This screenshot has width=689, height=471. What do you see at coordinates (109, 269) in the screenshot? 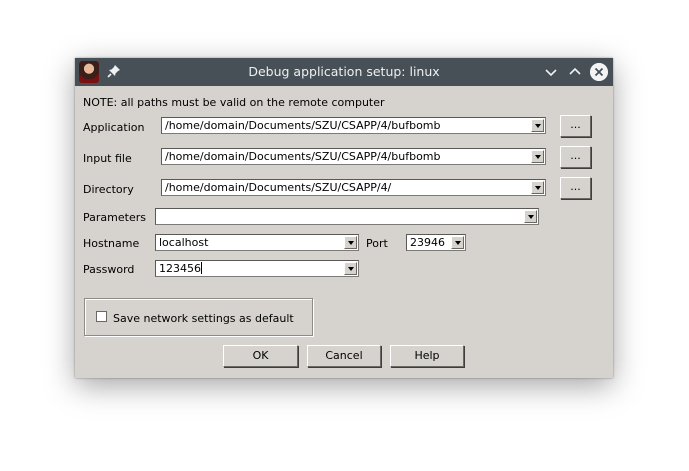
I see `password-label: Password` at bounding box center [109, 269].